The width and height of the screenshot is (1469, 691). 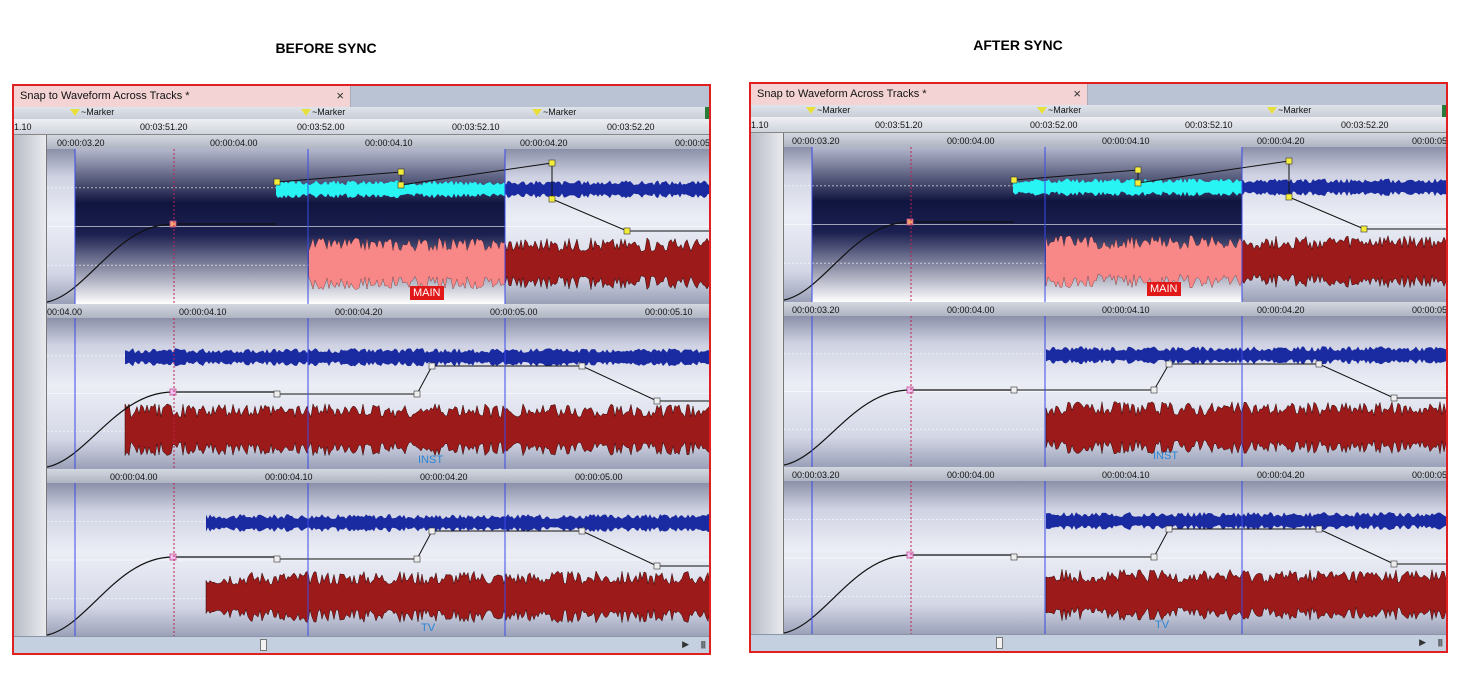 What do you see at coordinates (1098, 94) in the screenshot?
I see `tab-bar: Snap to Waveform Across Tracks * ×` at bounding box center [1098, 94].